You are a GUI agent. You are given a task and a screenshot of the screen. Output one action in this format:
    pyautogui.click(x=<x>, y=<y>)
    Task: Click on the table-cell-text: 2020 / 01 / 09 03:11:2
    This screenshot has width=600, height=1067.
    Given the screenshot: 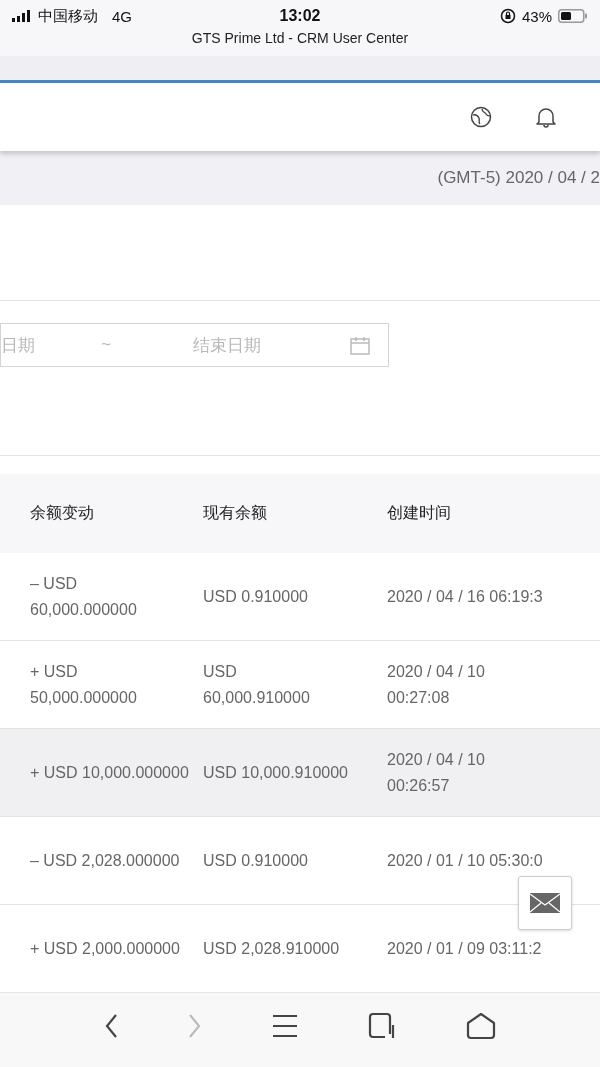 What is the action you would take?
    pyautogui.click(x=465, y=948)
    